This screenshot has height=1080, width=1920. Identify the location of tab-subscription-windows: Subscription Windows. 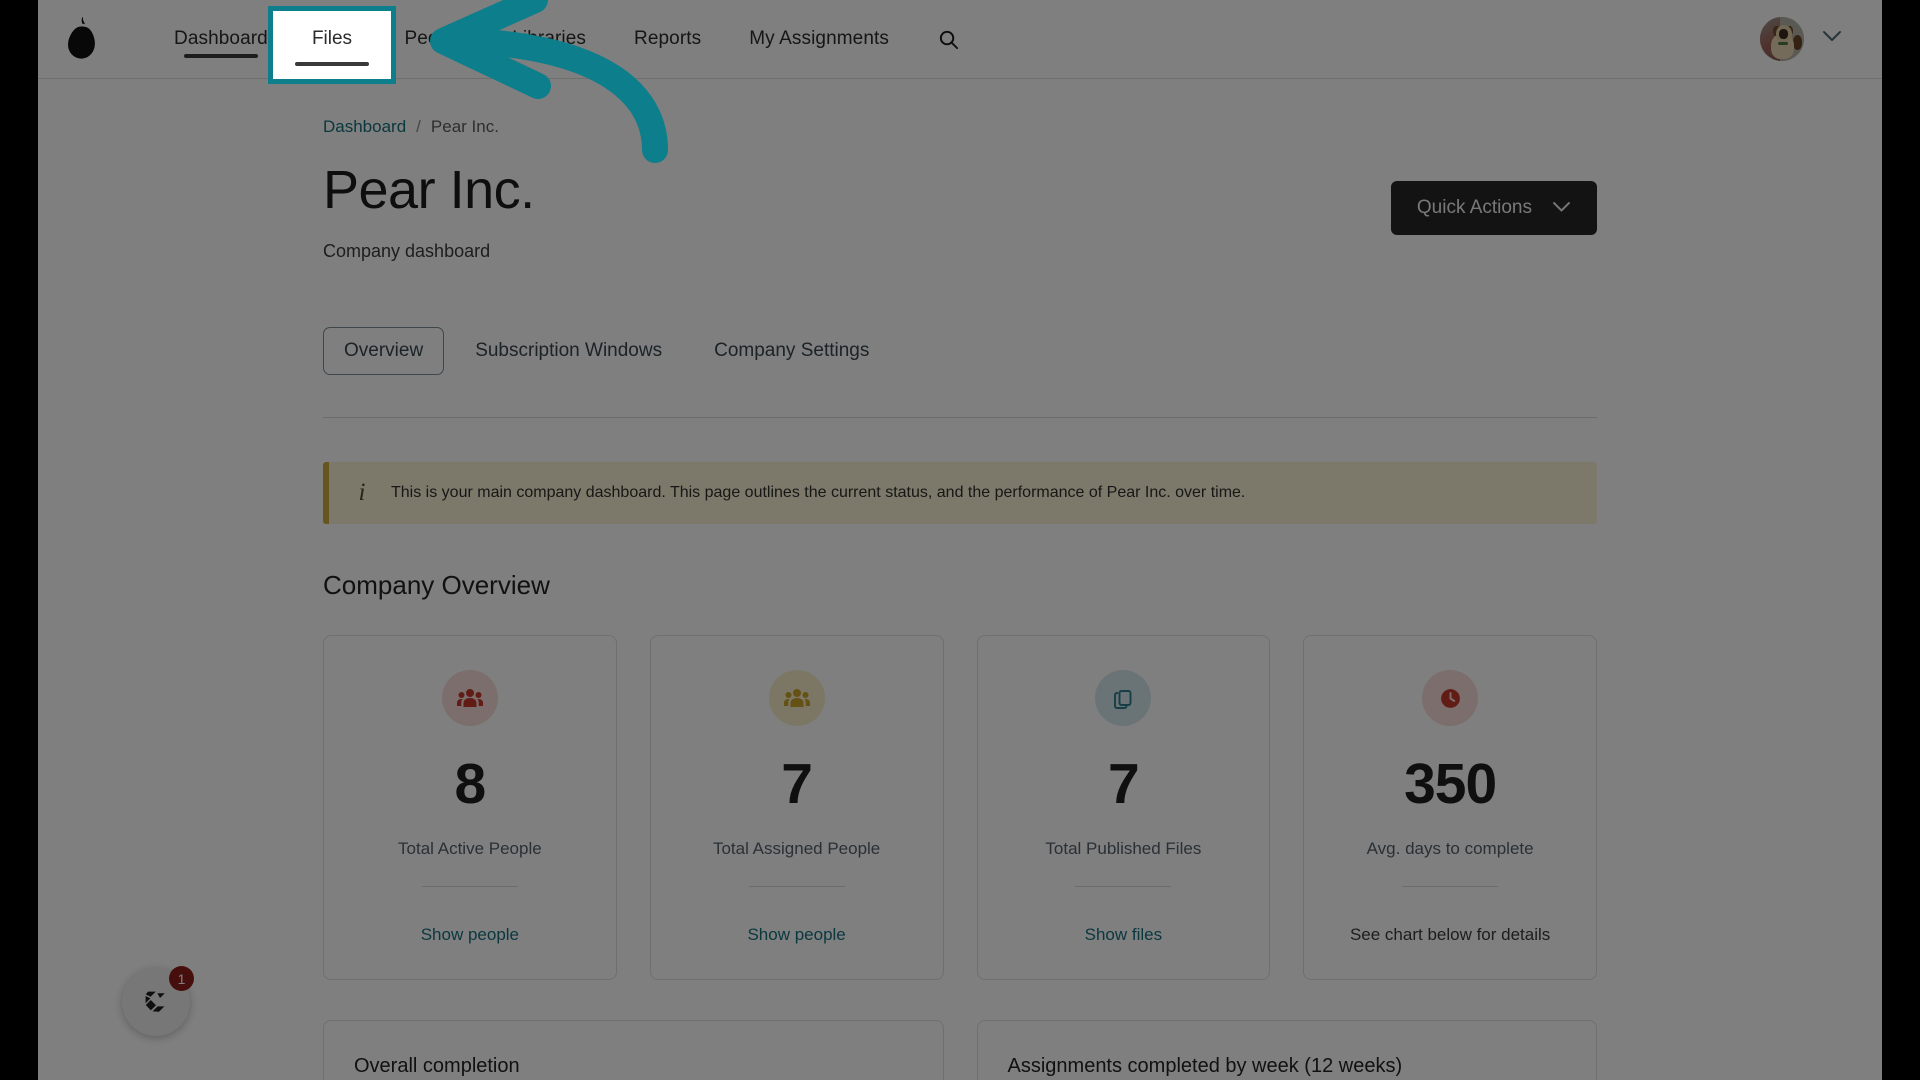
(568, 351).